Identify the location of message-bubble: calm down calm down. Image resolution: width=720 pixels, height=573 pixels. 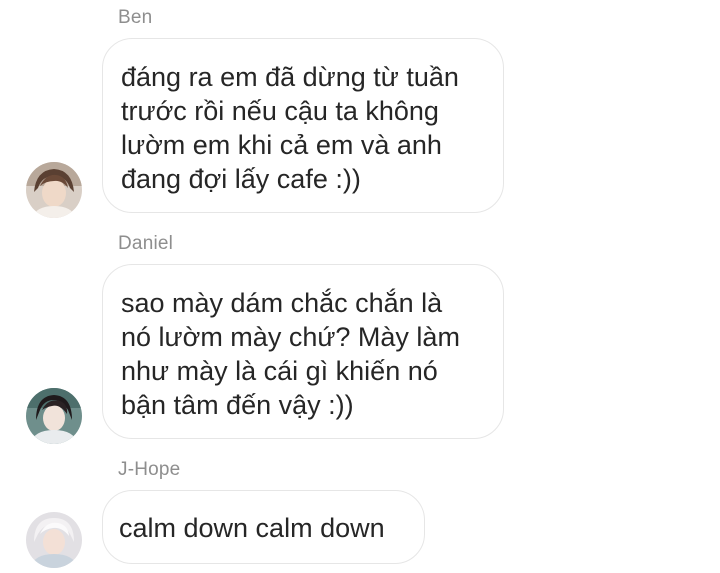
(263, 527).